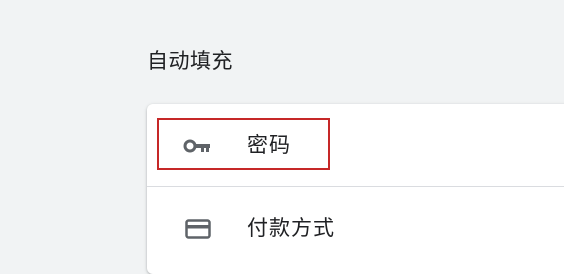 The image size is (564, 274). I want to click on autofill-section-title: 自动填充, so click(190, 61).